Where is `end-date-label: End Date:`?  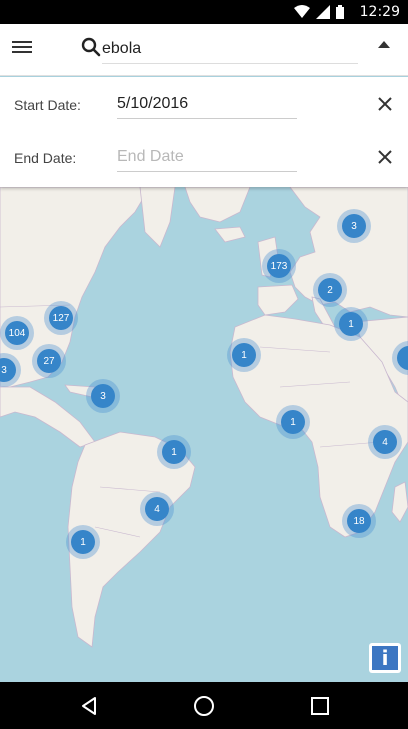
end-date-label: End Date: is located at coordinates (45, 158).